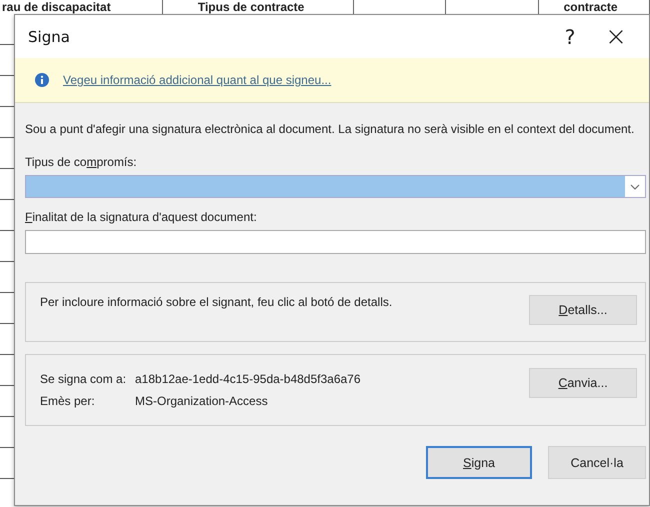 Image resolution: width=650 pixels, height=507 pixels. I want to click on dialog-button: Cancel·la, so click(597, 462).